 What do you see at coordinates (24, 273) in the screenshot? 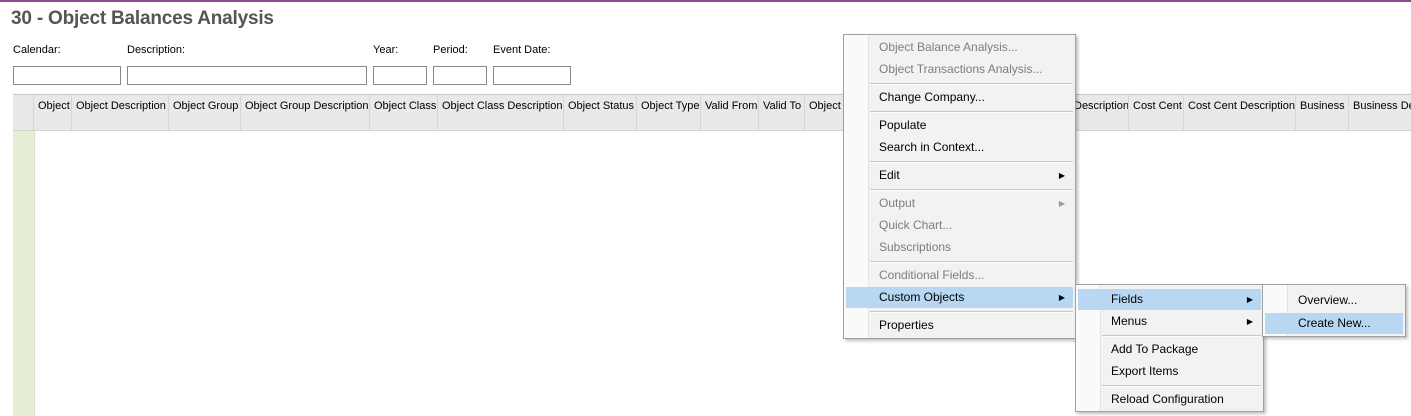
I see `row-selector-column` at bounding box center [24, 273].